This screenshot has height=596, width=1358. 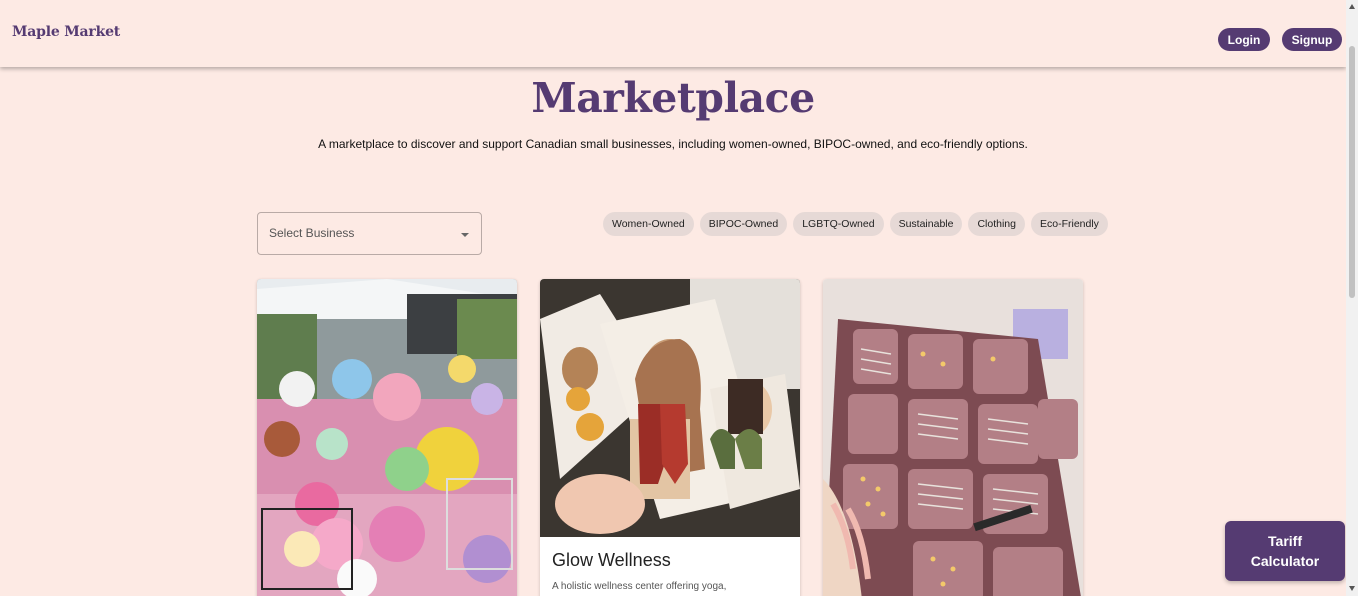 What do you see at coordinates (312, 233) in the screenshot?
I see `business-select-label: Select Business` at bounding box center [312, 233].